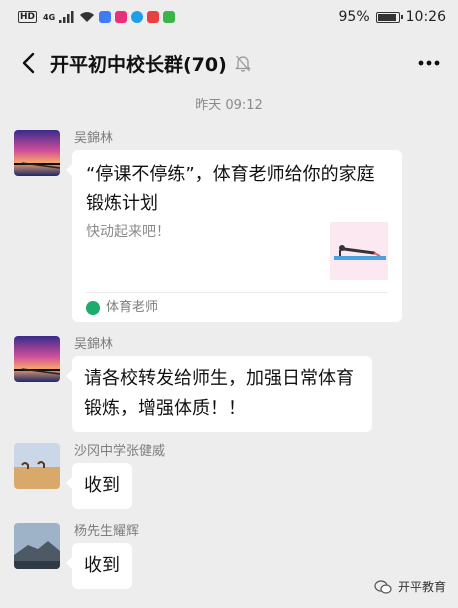 Image resolution: width=458 pixels, height=608 pixels. What do you see at coordinates (121, 17) in the screenshot?
I see `video-app-icon` at bounding box center [121, 17].